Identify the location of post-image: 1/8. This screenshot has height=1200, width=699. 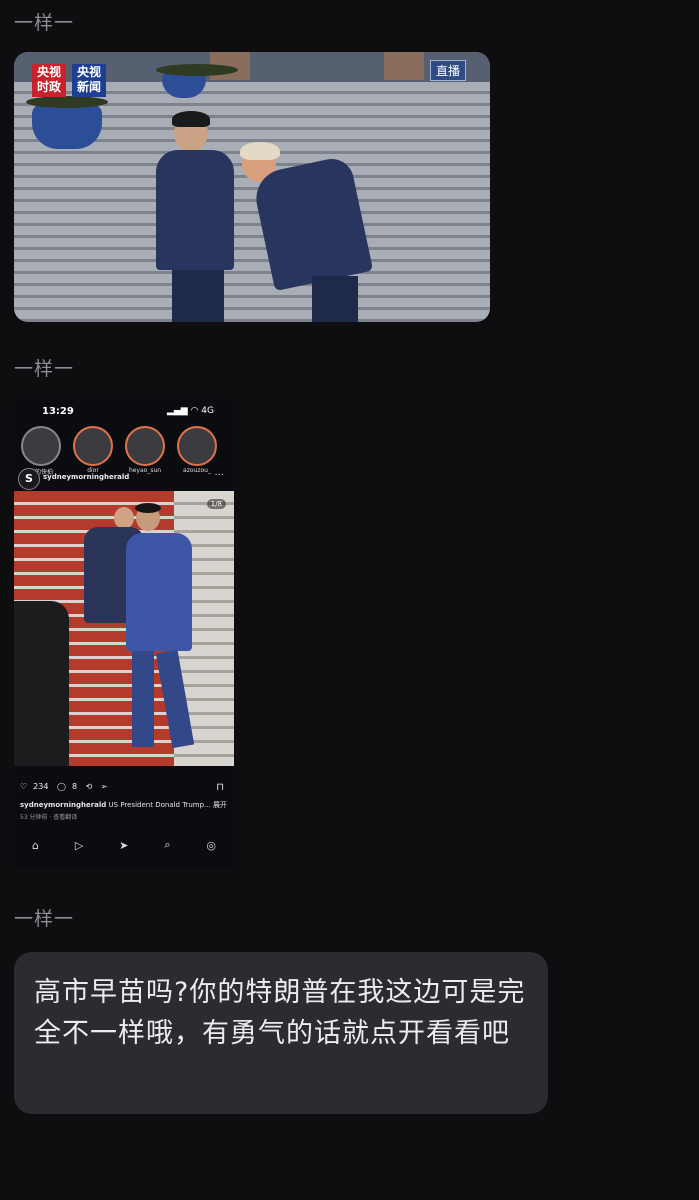
(124, 628).